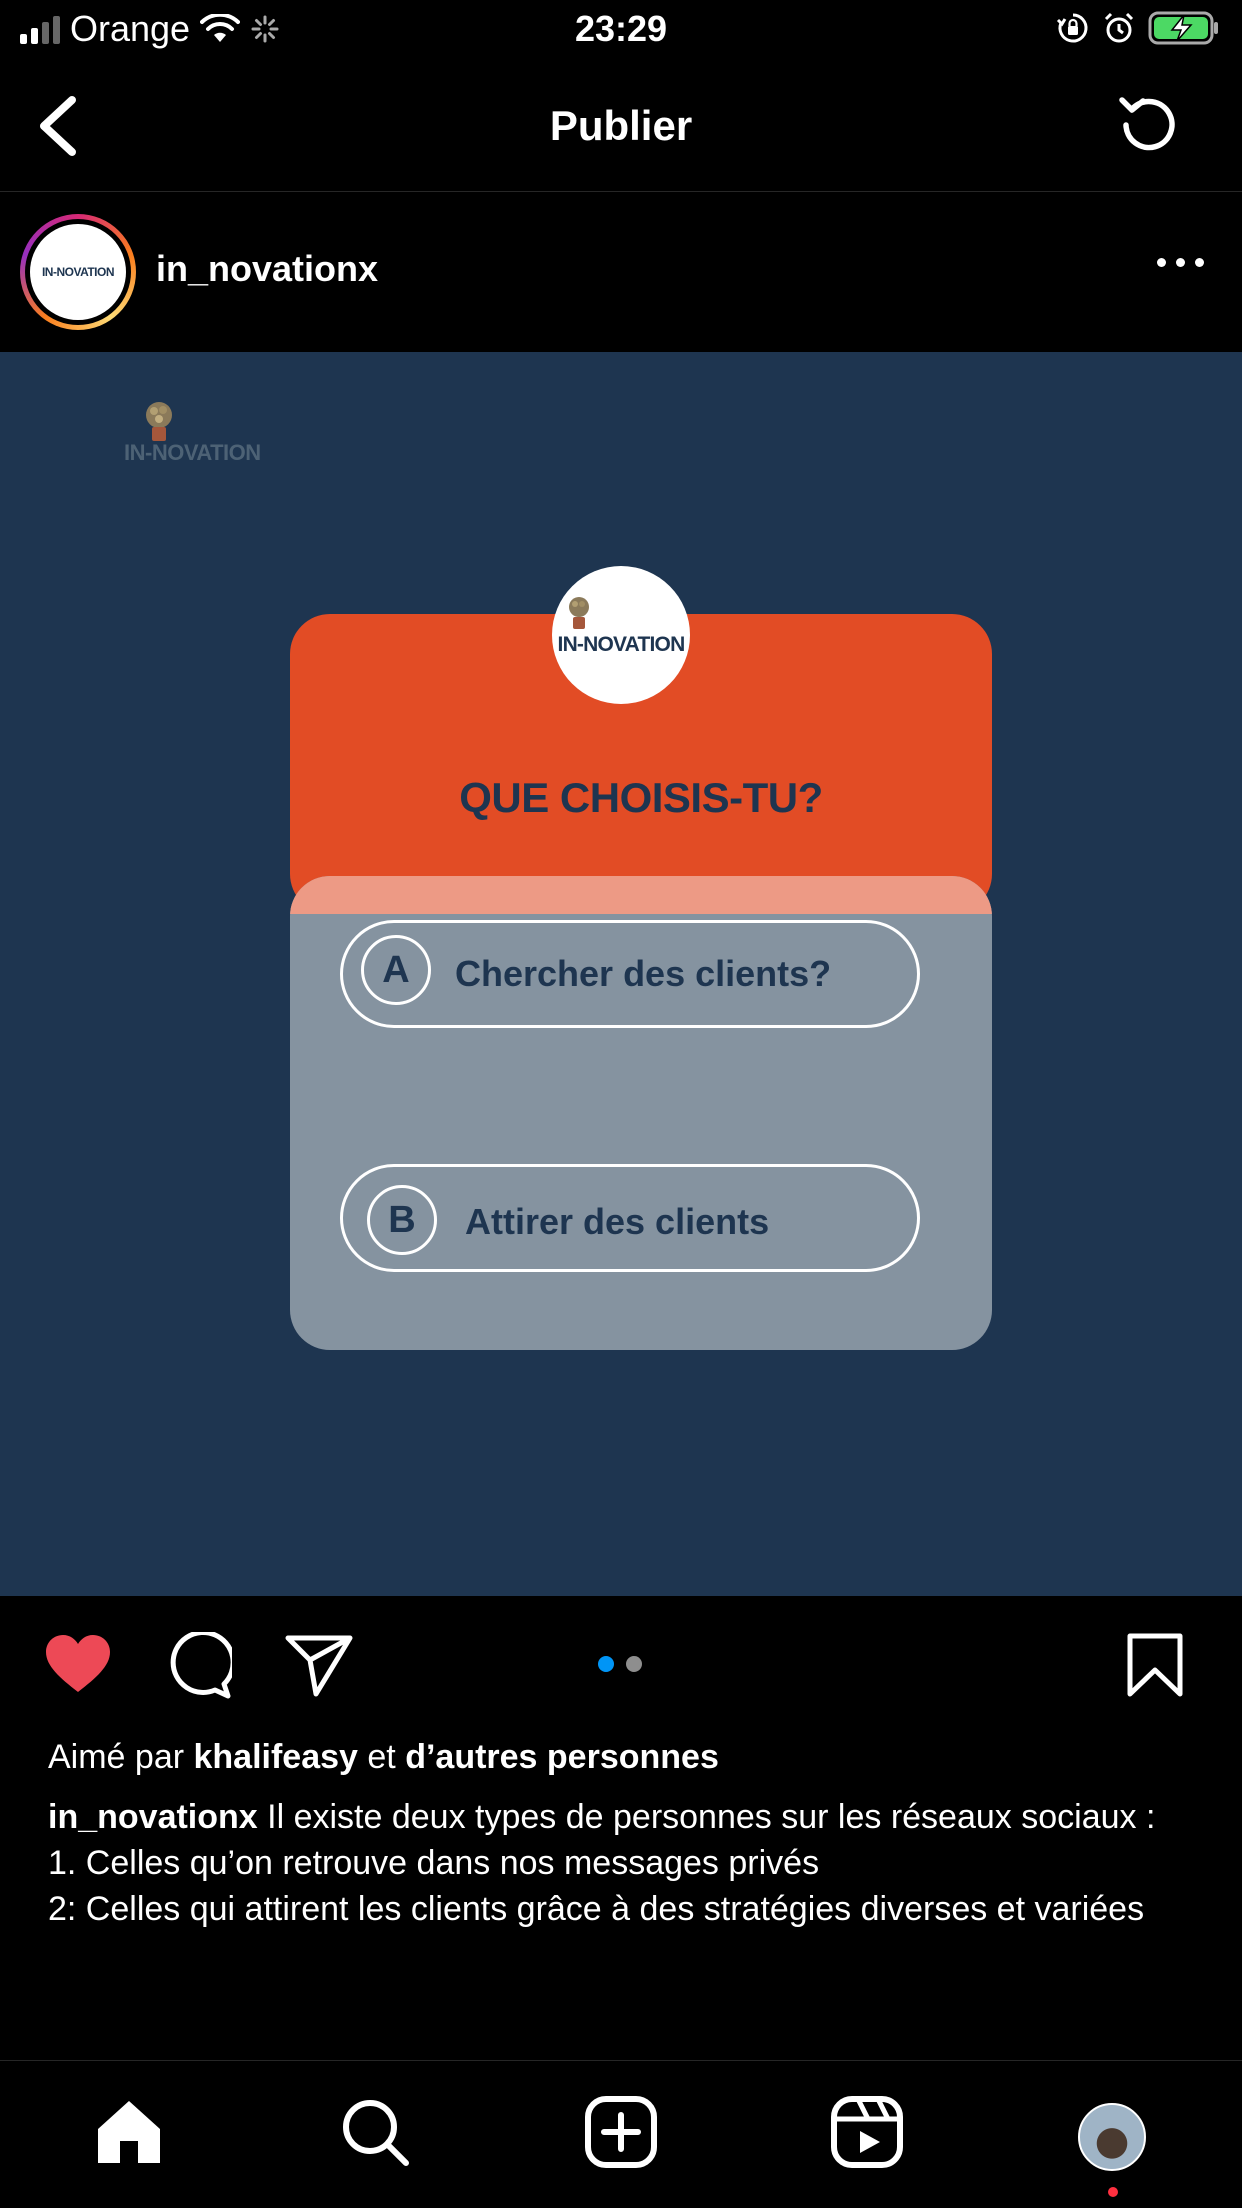  Describe the element at coordinates (198, 1666) in the screenshot. I see `comment-icon` at that location.